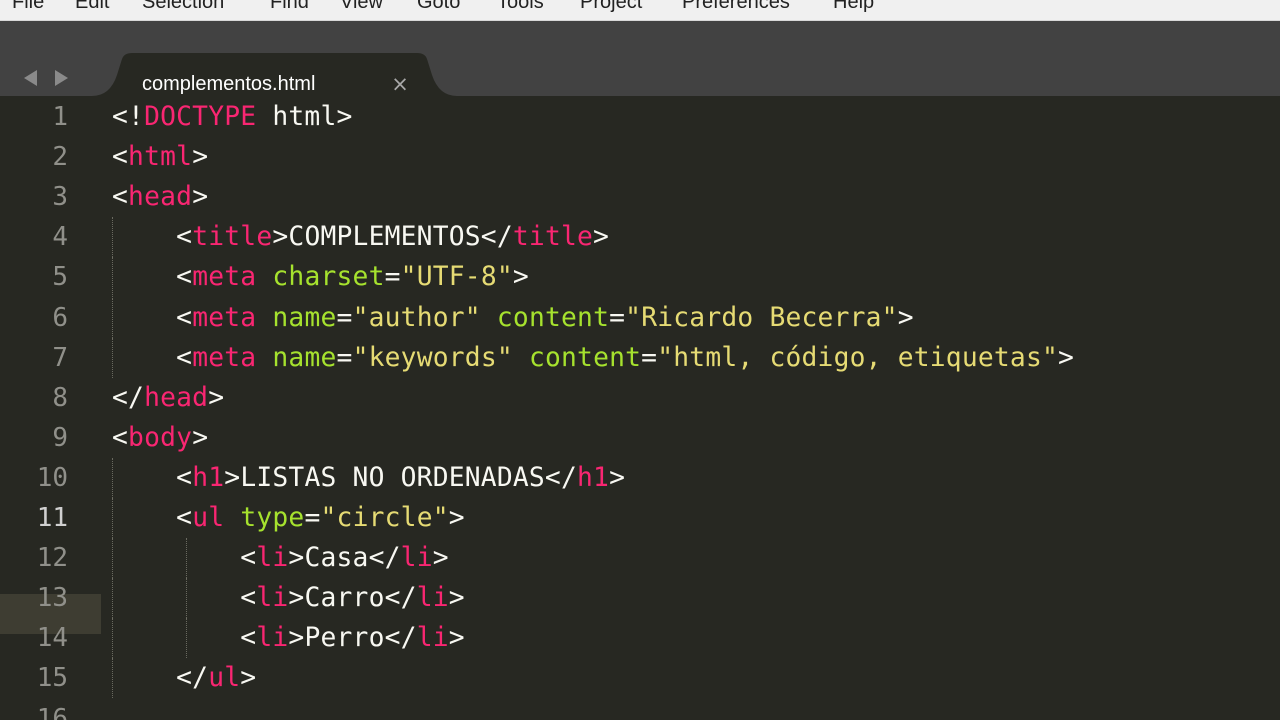 The width and height of the screenshot is (1280, 720). I want to click on token-str: "circle", so click(384, 518).